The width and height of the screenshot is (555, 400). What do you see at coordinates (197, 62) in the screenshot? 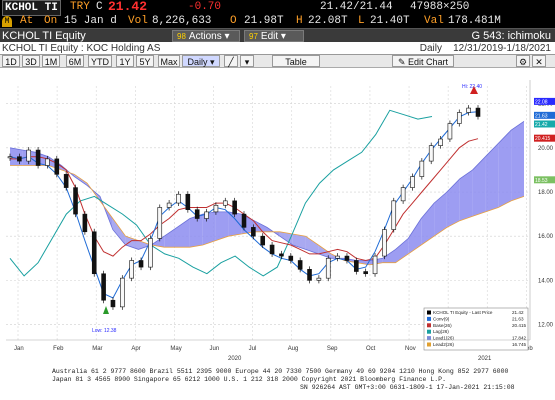
I see `frequency-value: Daily` at bounding box center [197, 62].